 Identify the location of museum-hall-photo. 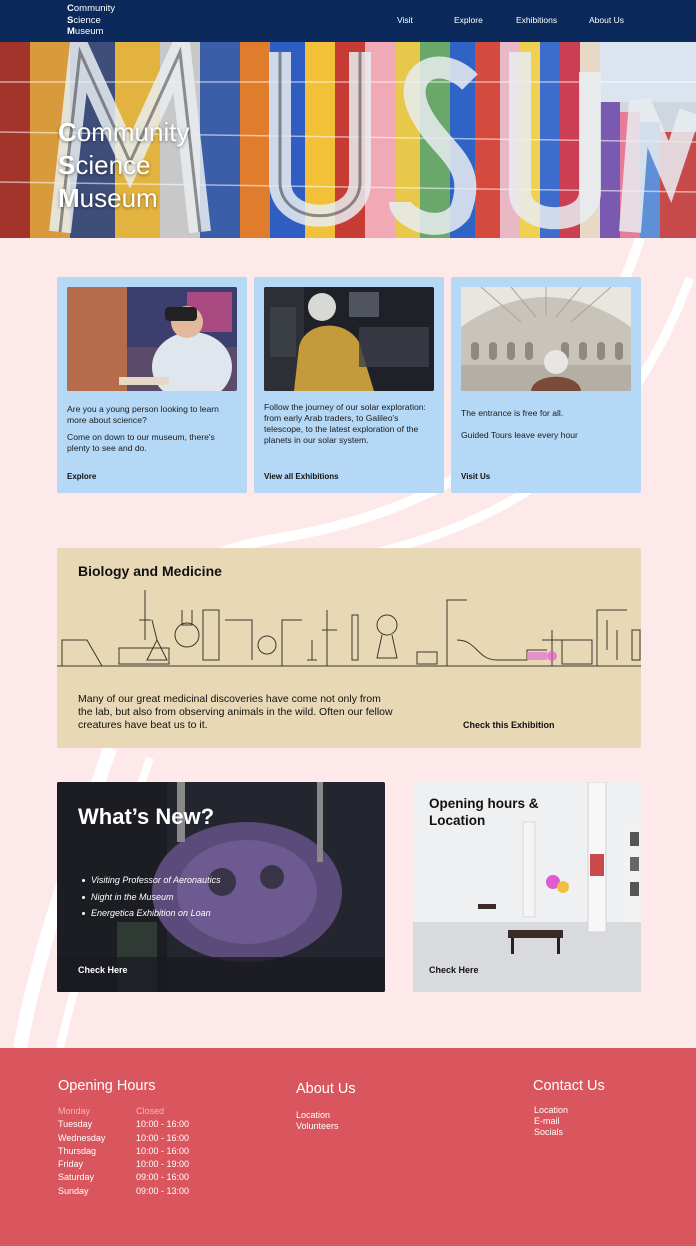
(546, 339).